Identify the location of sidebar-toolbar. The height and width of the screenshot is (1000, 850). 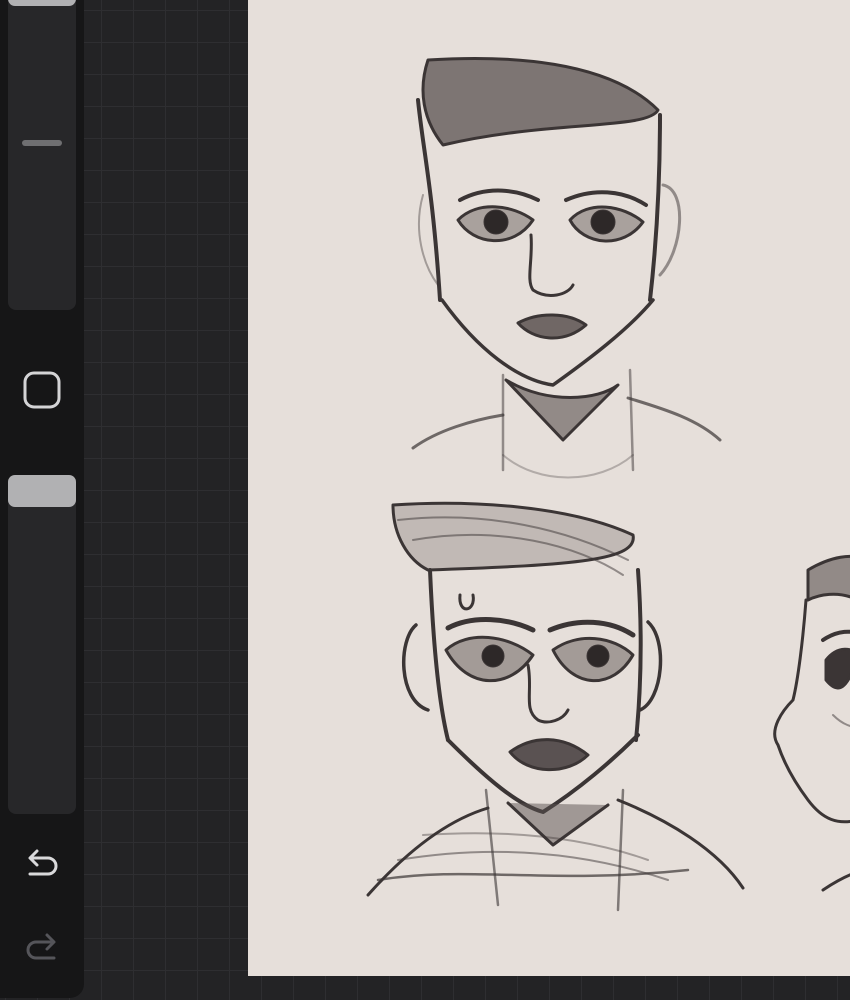
(42, 499).